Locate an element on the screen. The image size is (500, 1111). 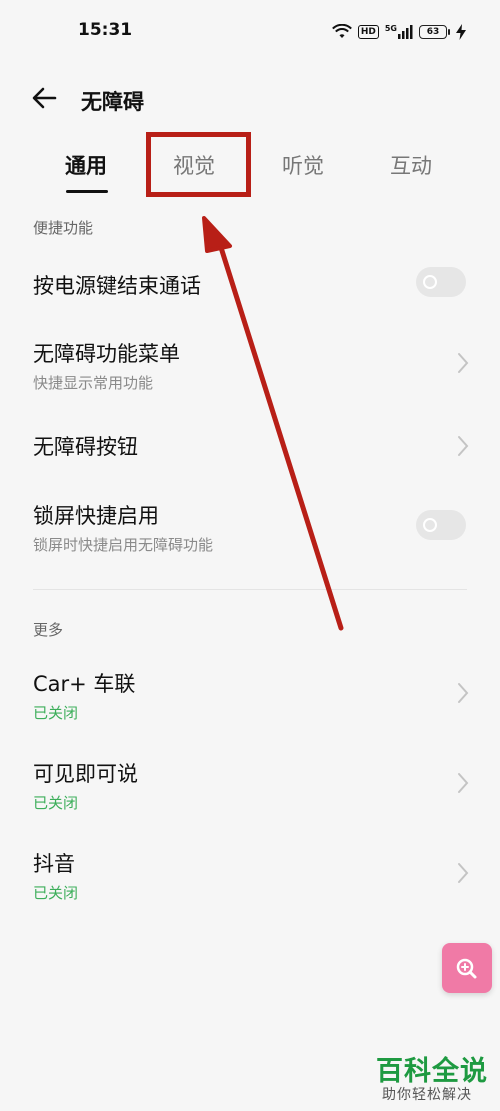
tab-interaction: 互动 is located at coordinates (411, 165).